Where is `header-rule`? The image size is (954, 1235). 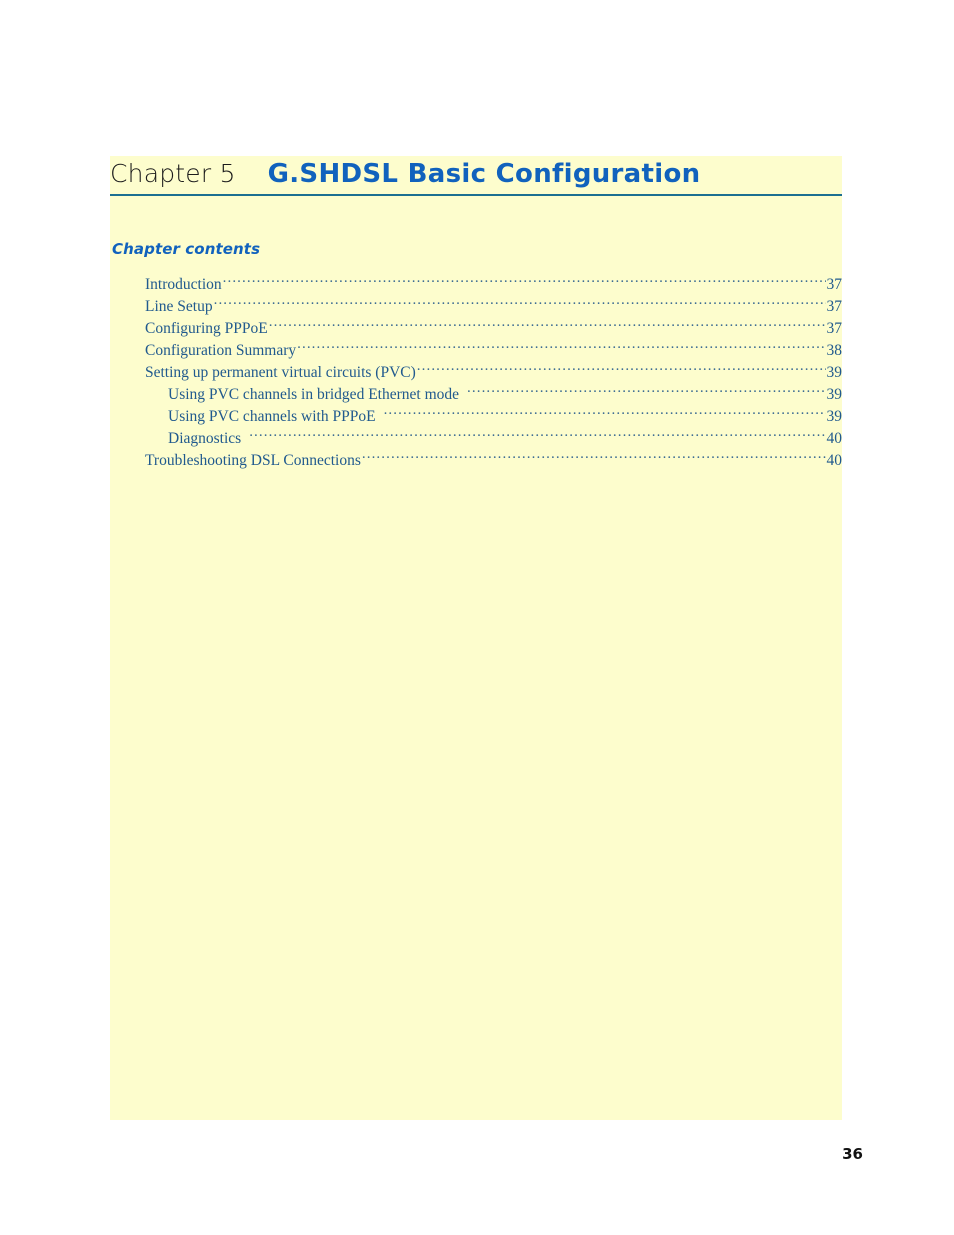
header-rule is located at coordinates (476, 195).